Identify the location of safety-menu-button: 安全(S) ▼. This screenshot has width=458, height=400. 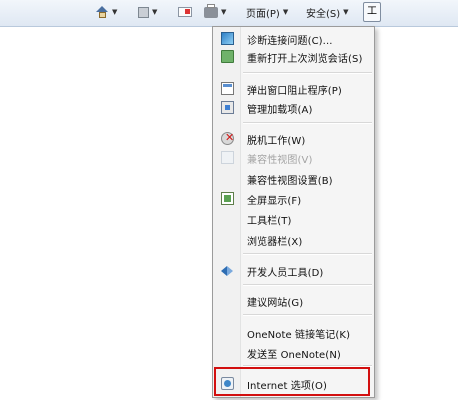
(327, 12).